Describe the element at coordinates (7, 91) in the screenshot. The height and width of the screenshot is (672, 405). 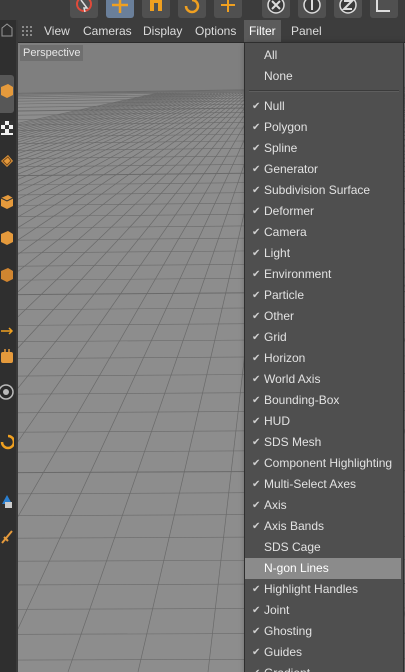
I see `cube-icon` at that location.